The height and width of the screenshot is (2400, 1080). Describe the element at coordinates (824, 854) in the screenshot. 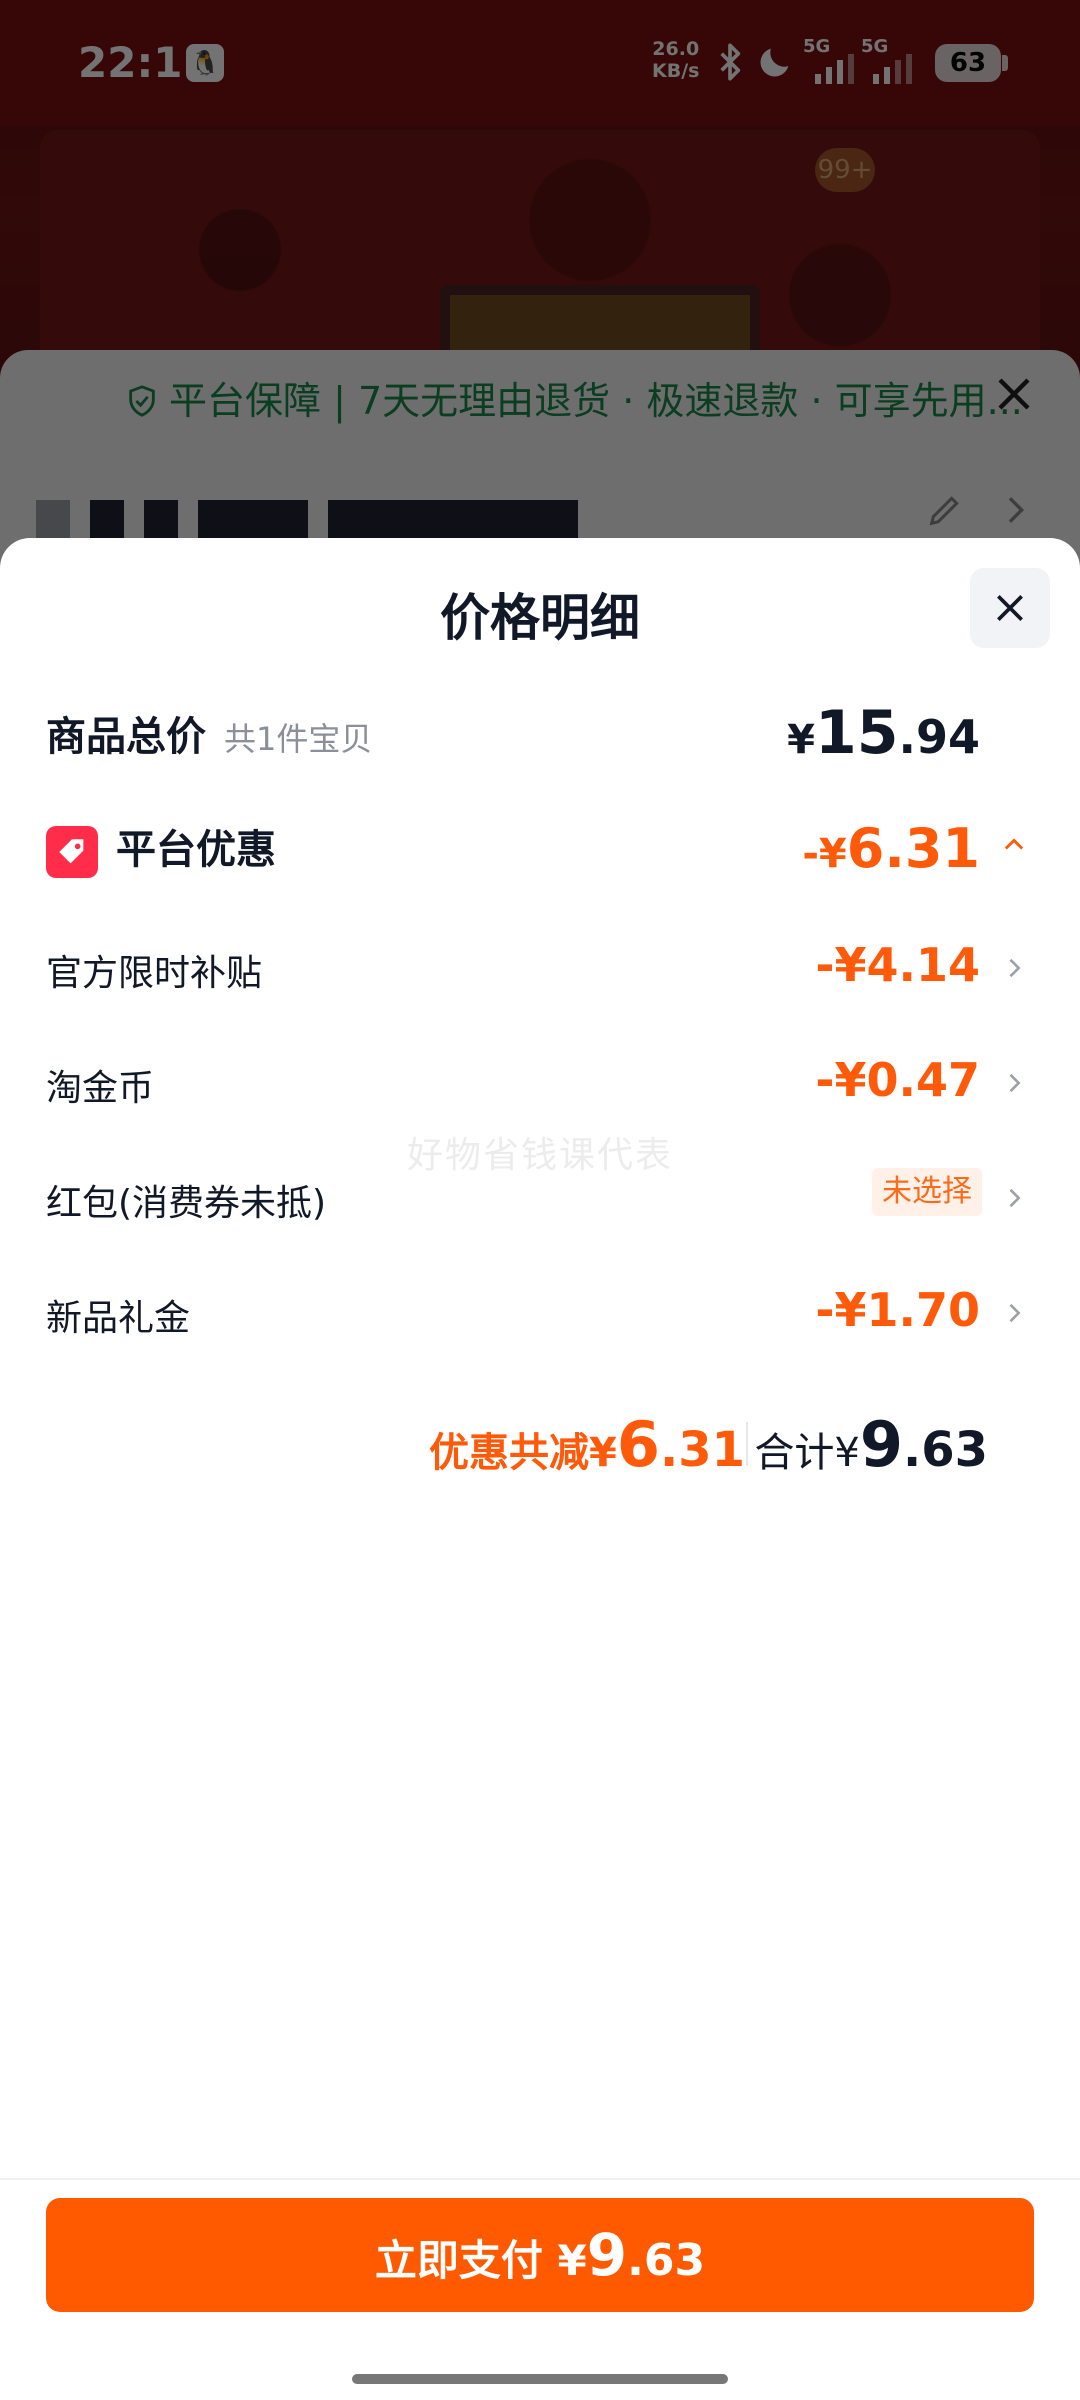

I see `platform-discount-prefix: -¥` at that location.